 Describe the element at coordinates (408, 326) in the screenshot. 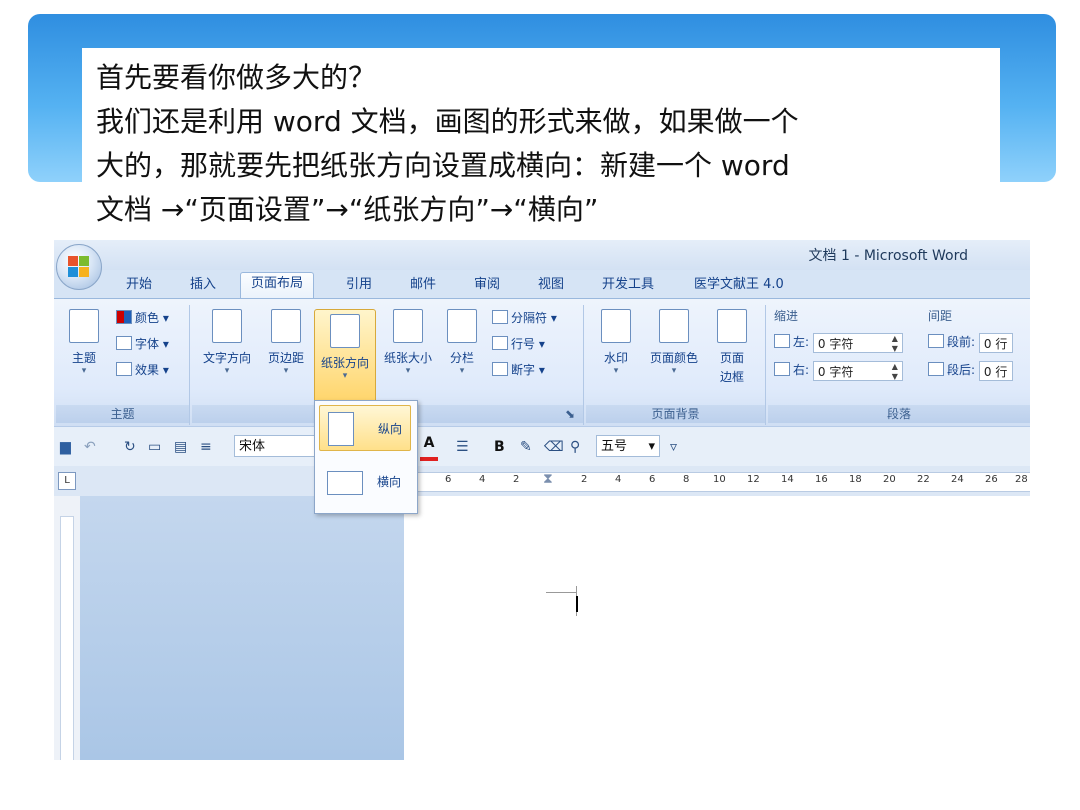

I see `paper-size-icon` at that location.